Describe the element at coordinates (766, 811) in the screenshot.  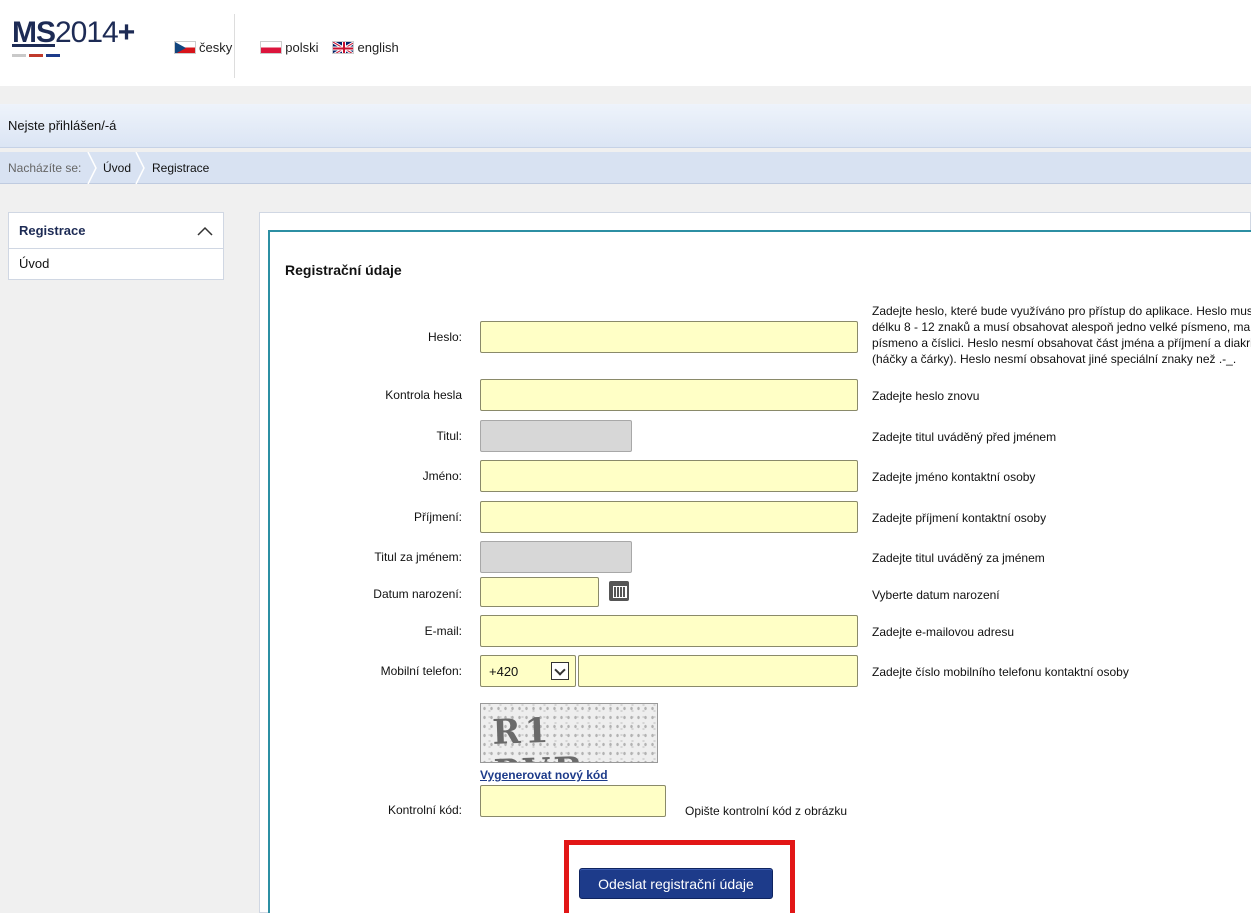
I see `control-code-help: Opište kontrolní kód z obrázku` at that location.